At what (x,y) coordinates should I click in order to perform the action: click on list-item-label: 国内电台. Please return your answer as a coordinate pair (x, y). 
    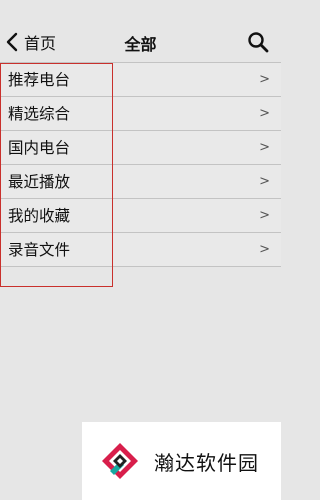
    Looking at the image, I should click on (39, 148).